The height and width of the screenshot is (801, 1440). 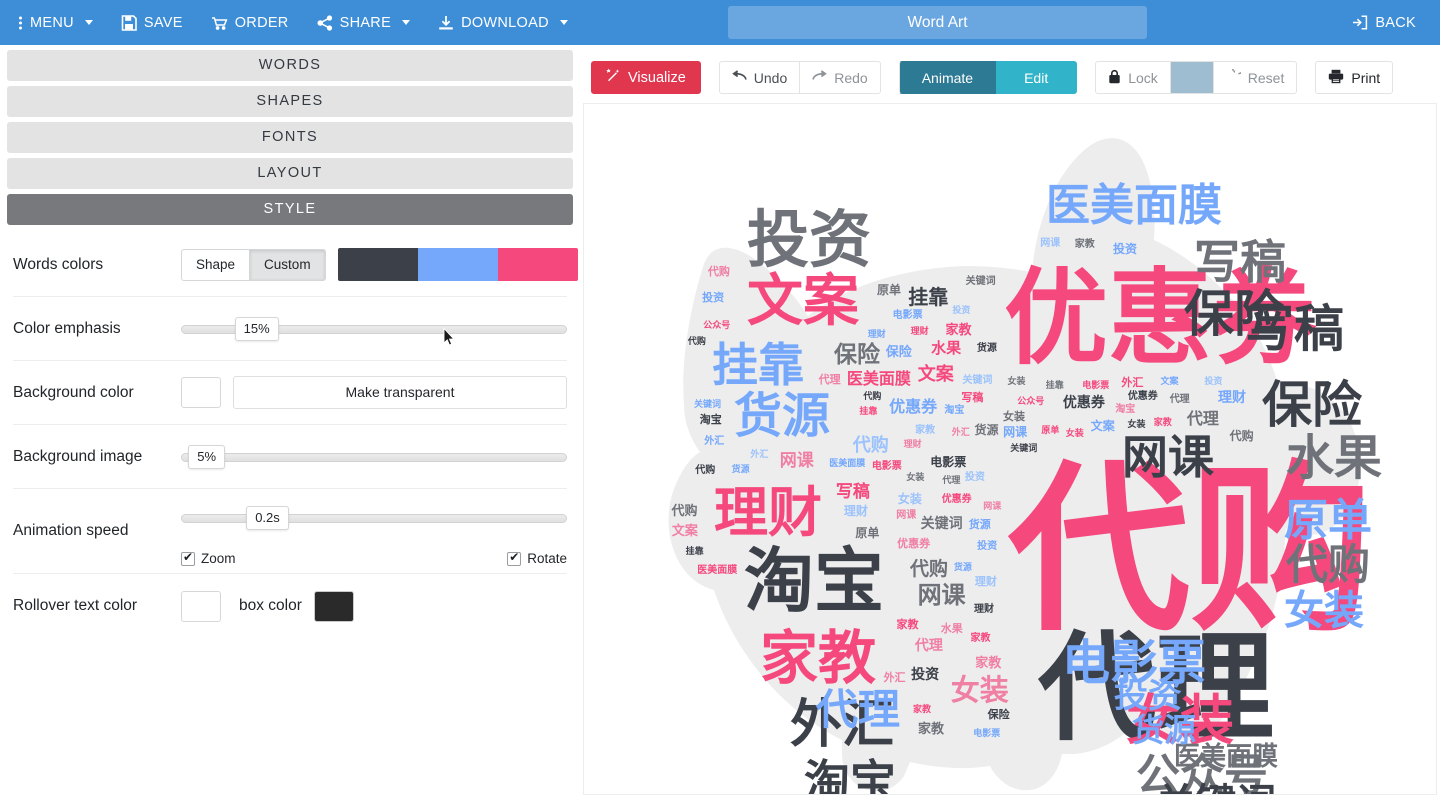 What do you see at coordinates (503, 22) in the screenshot?
I see `download-button: DOWNLOAD` at bounding box center [503, 22].